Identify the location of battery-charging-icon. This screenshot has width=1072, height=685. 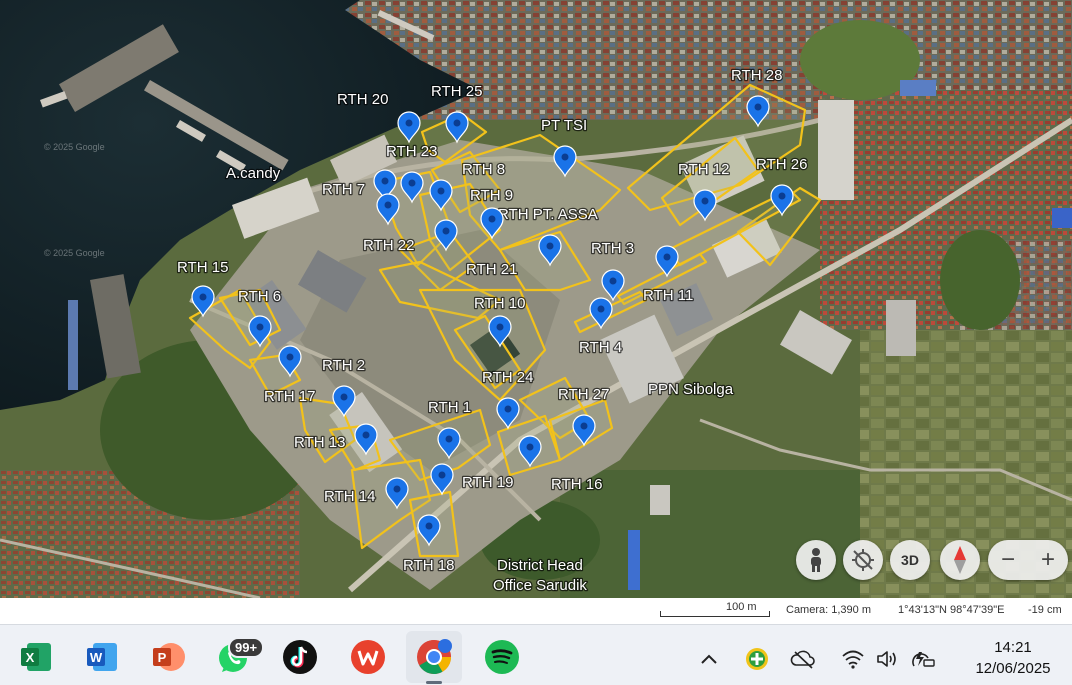
(923, 659).